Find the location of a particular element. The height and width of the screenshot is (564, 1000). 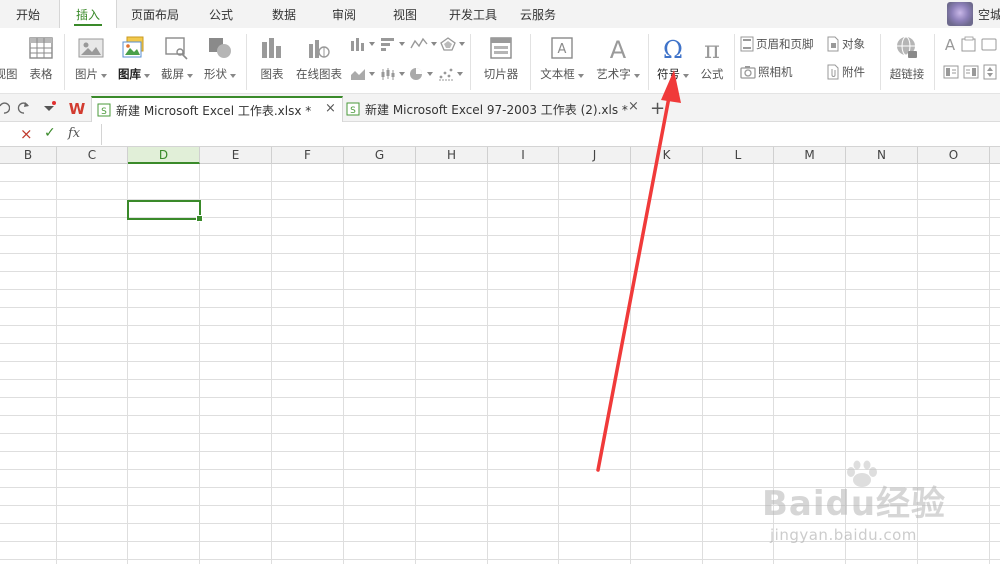

table-button: 表格 is located at coordinates (41, 61).